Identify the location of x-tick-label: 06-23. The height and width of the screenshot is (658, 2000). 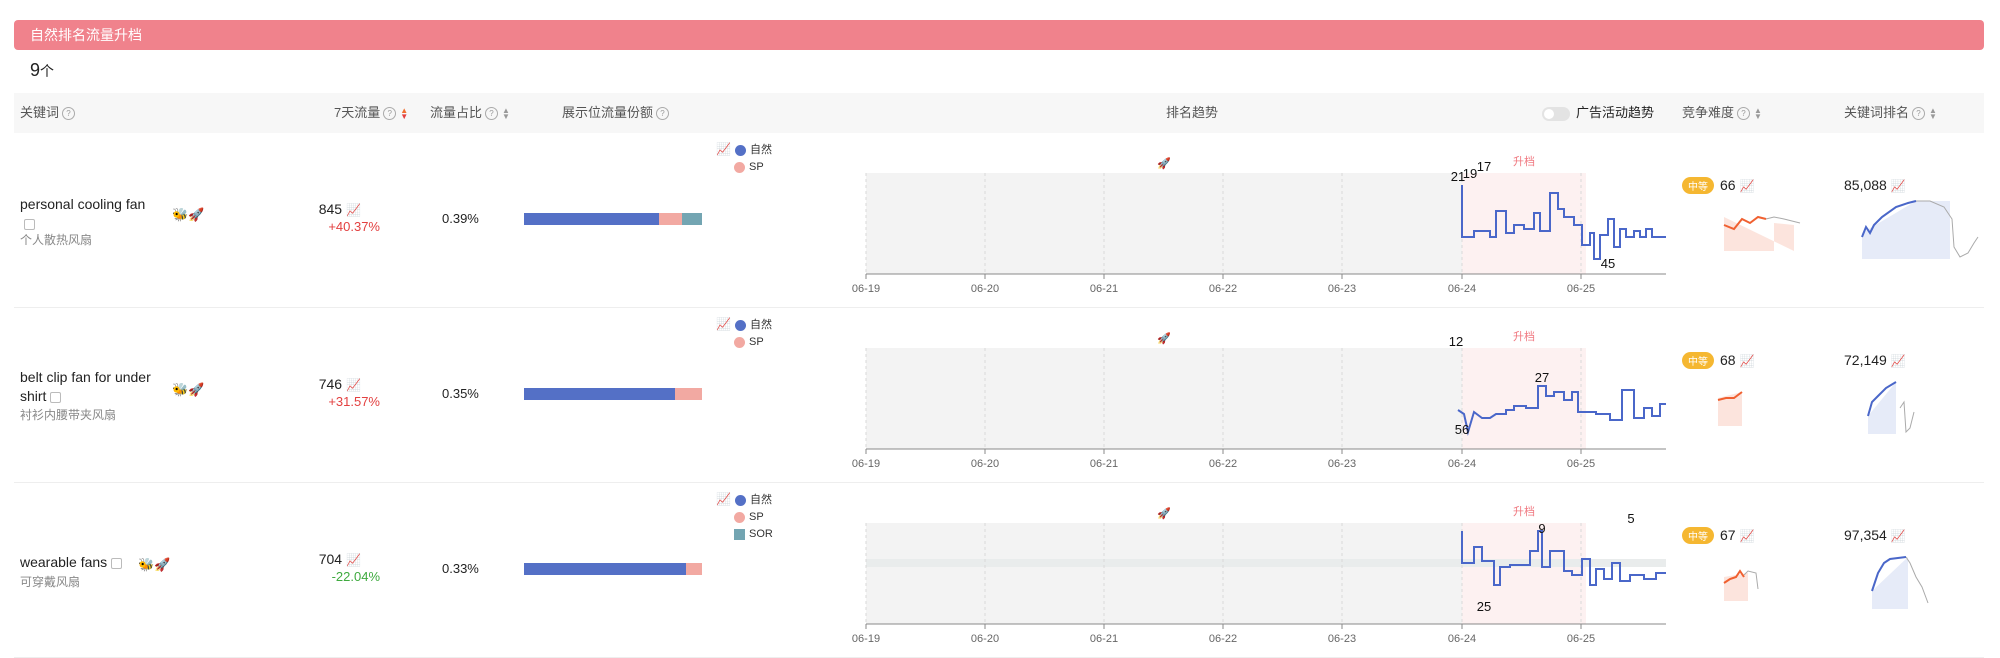
(1342, 639).